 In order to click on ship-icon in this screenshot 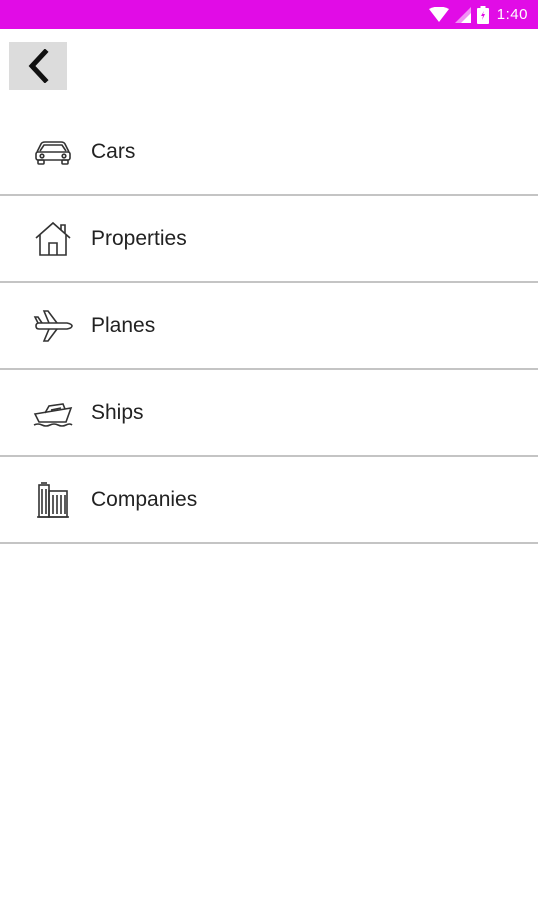, I will do `click(53, 413)`.